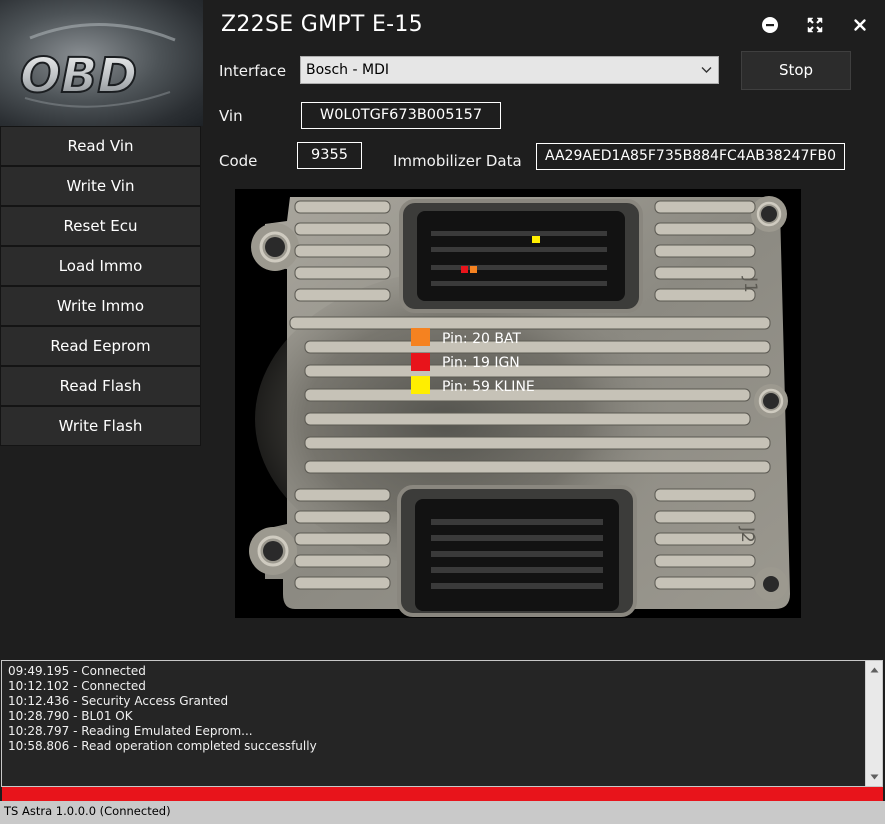 The height and width of the screenshot is (824, 885). I want to click on minimize-circle-icon, so click(770, 25).